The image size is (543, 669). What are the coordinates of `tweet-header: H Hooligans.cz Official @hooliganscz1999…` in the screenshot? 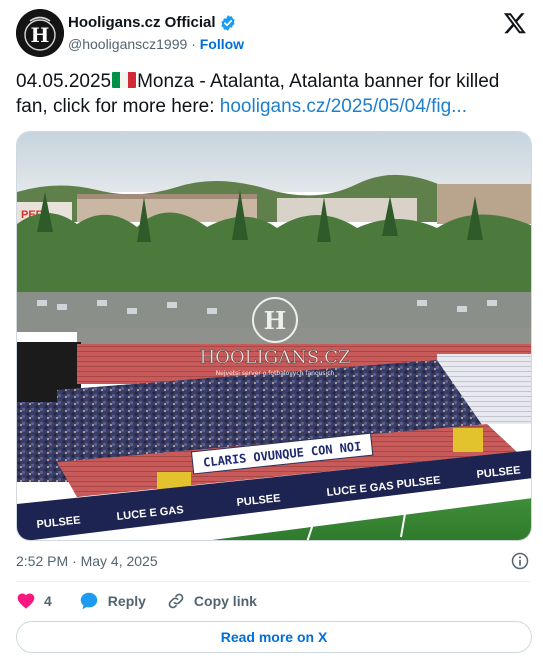 It's located at (271, 33).